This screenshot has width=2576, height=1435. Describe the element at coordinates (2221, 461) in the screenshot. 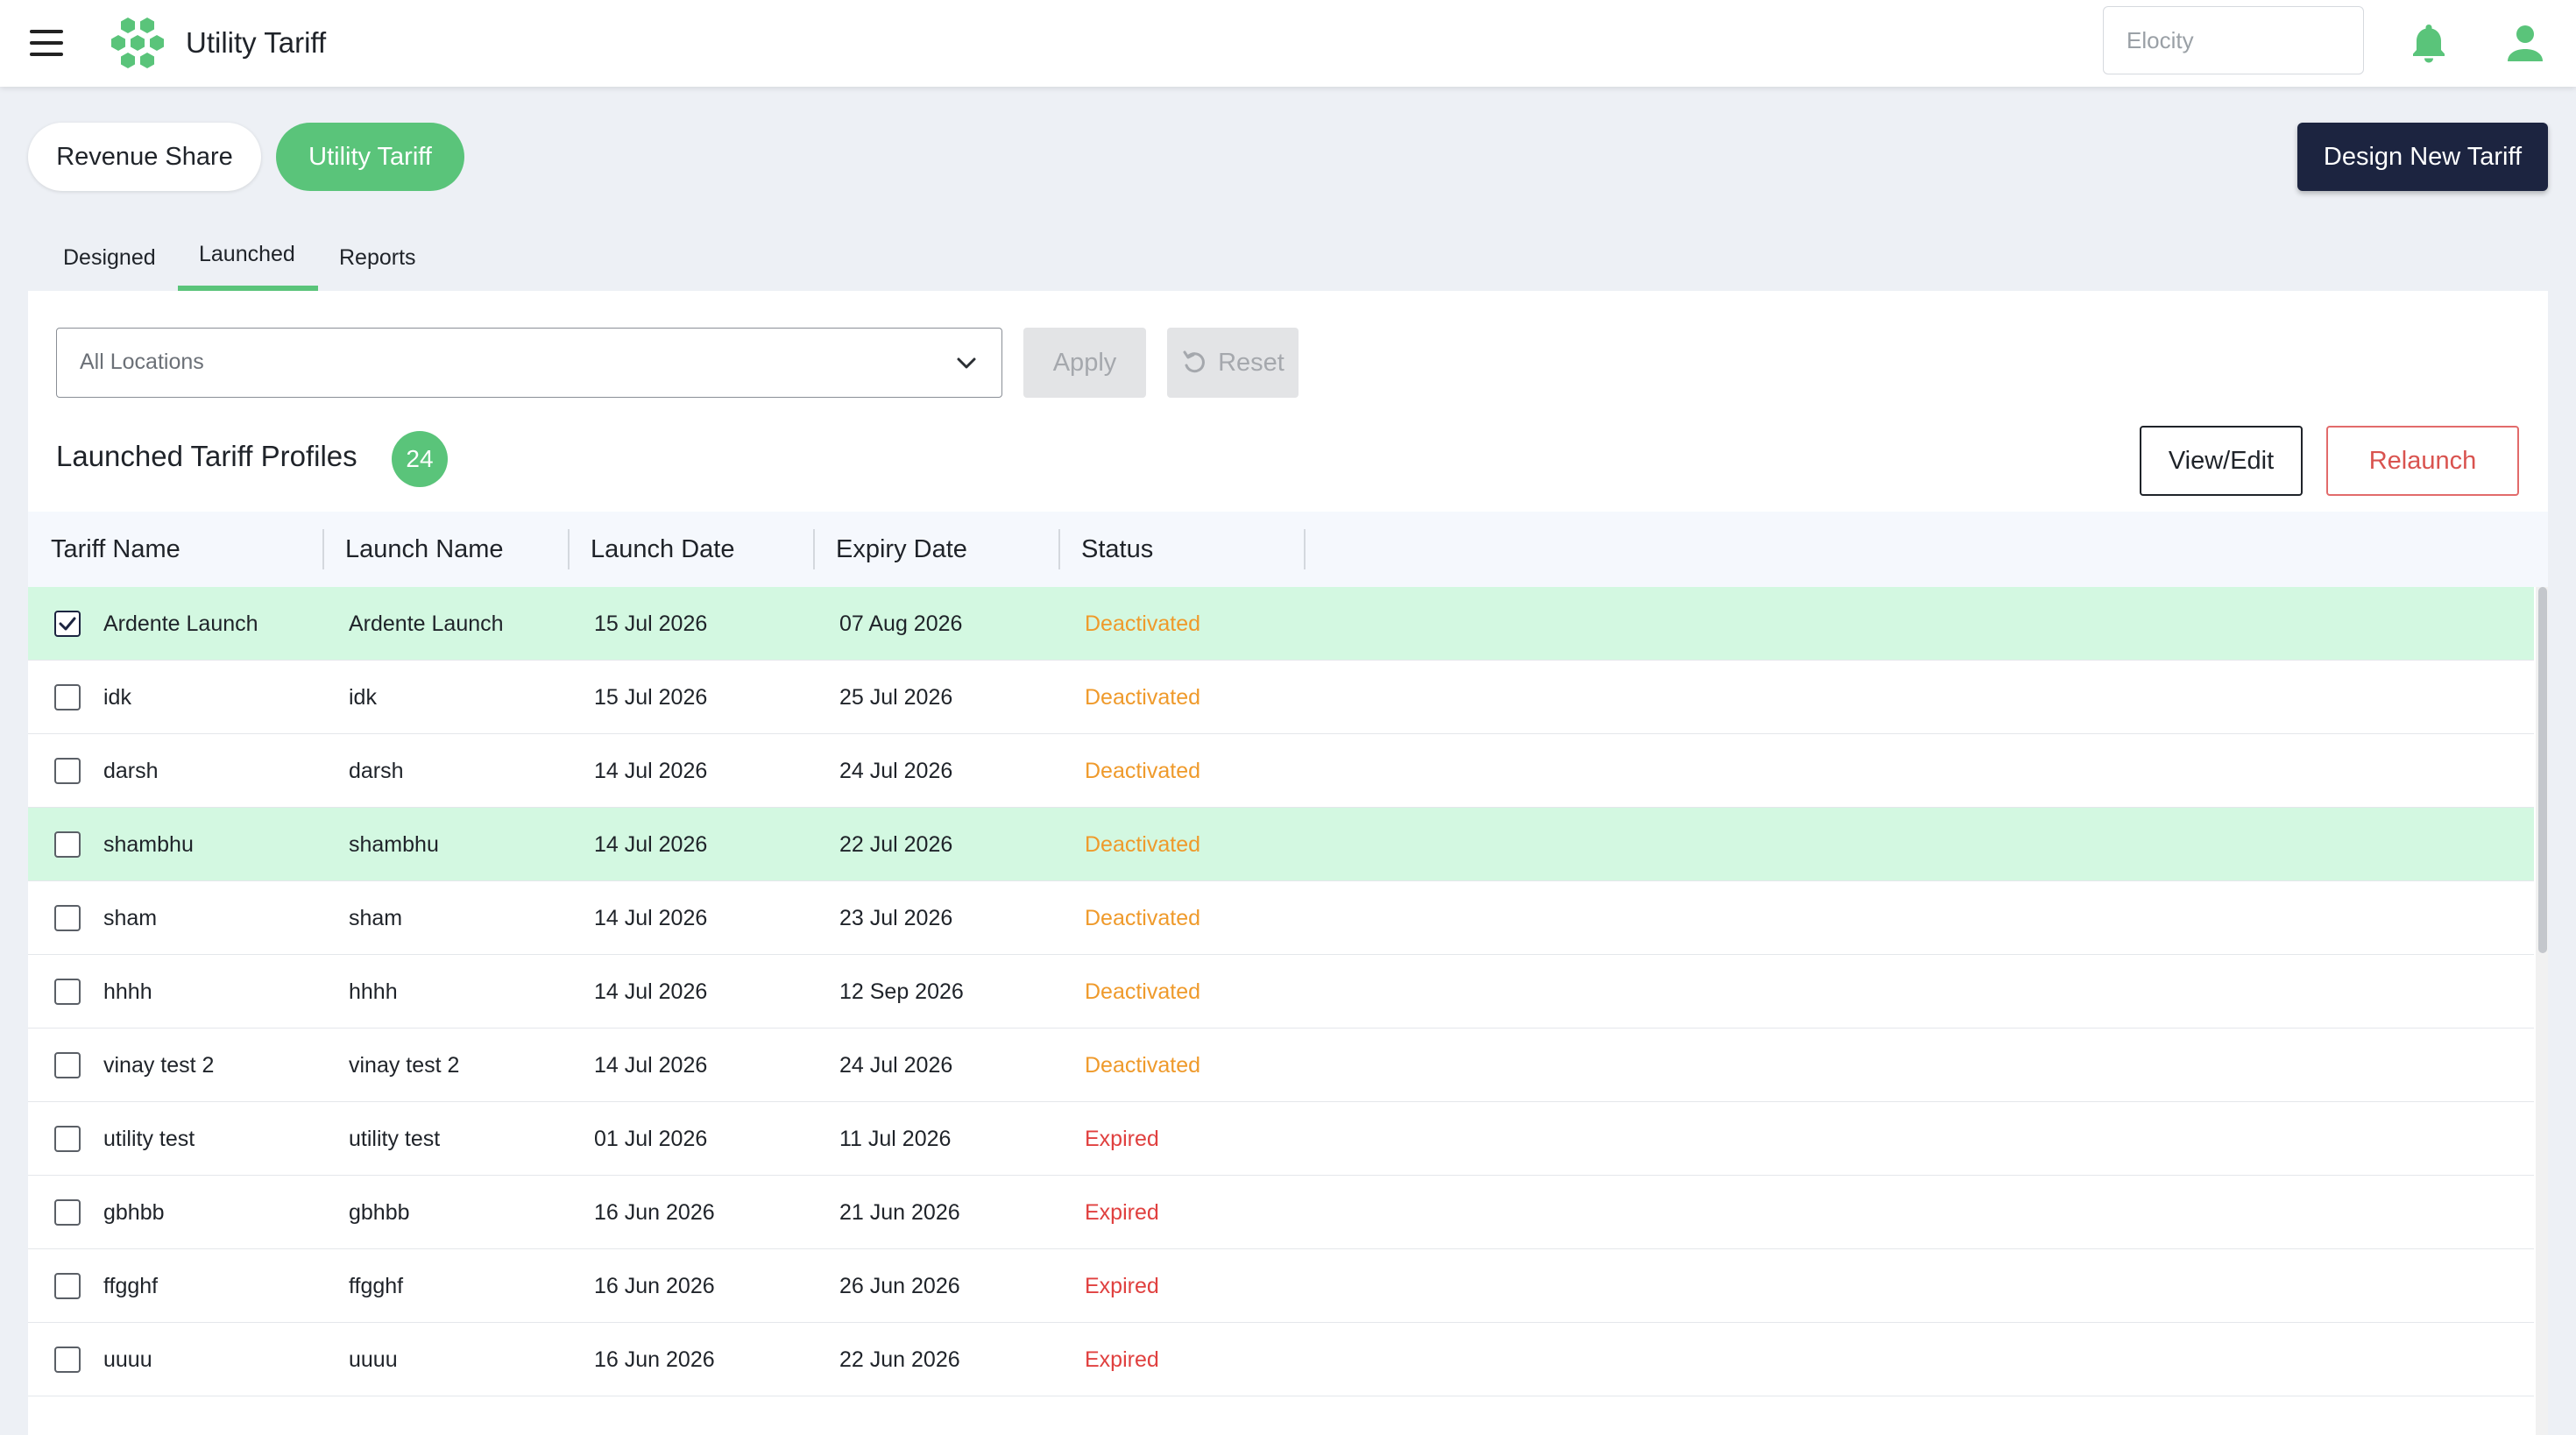

I see `view-edit-button: View/Edit` at that location.